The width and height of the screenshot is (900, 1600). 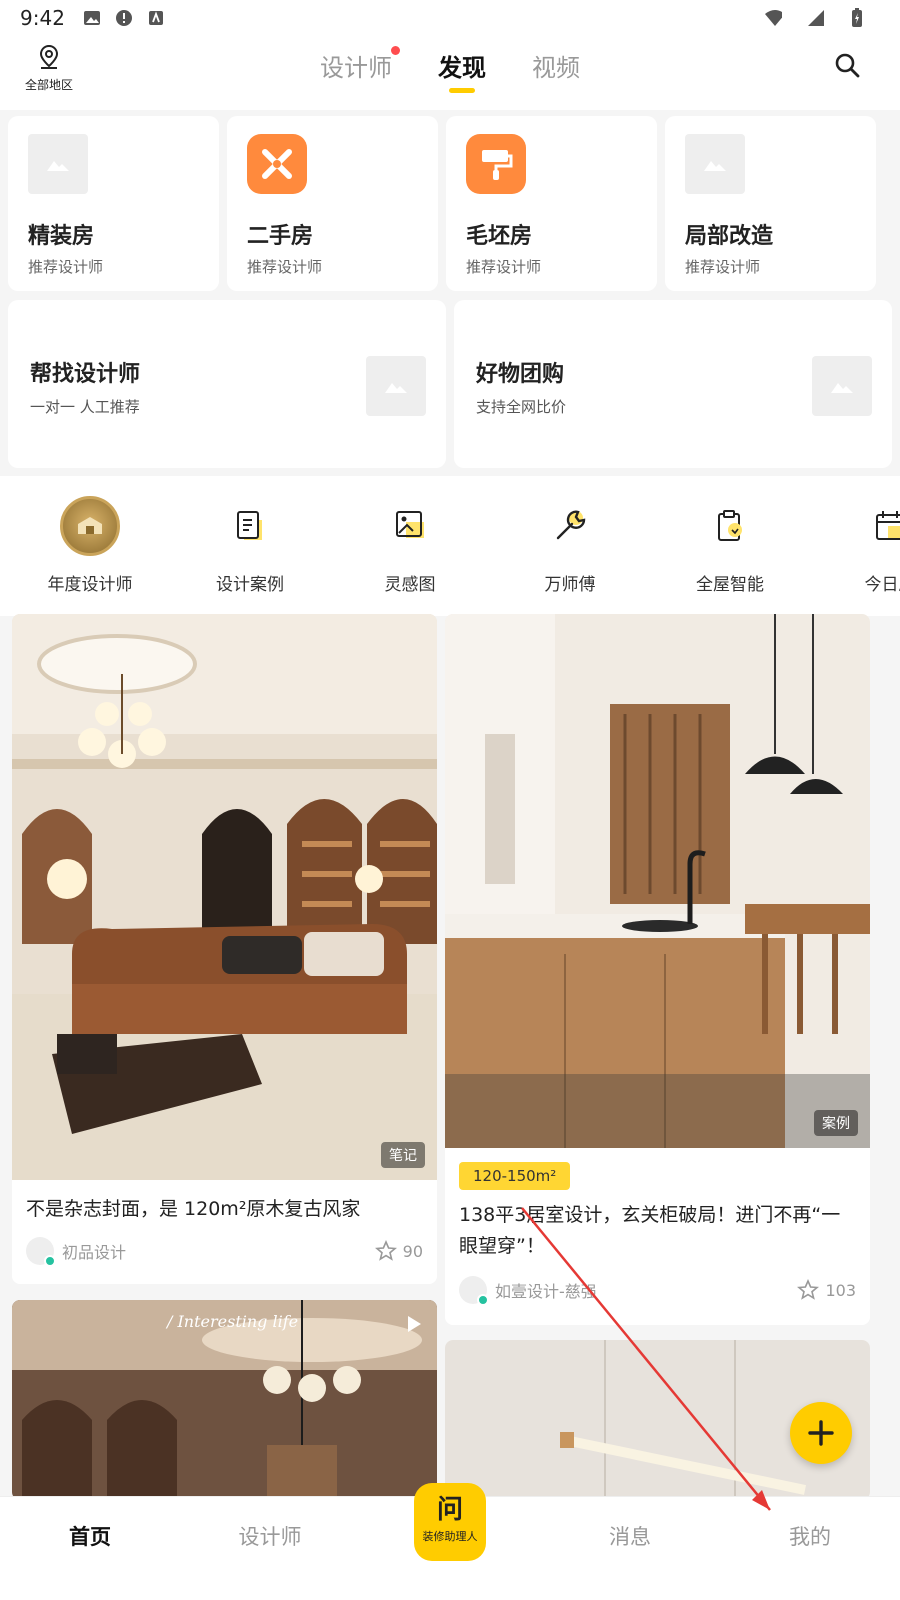 What do you see at coordinates (450, 1536) in the screenshot?
I see `assistant-label: 装修助理人` at bounding box center [450, 1536].